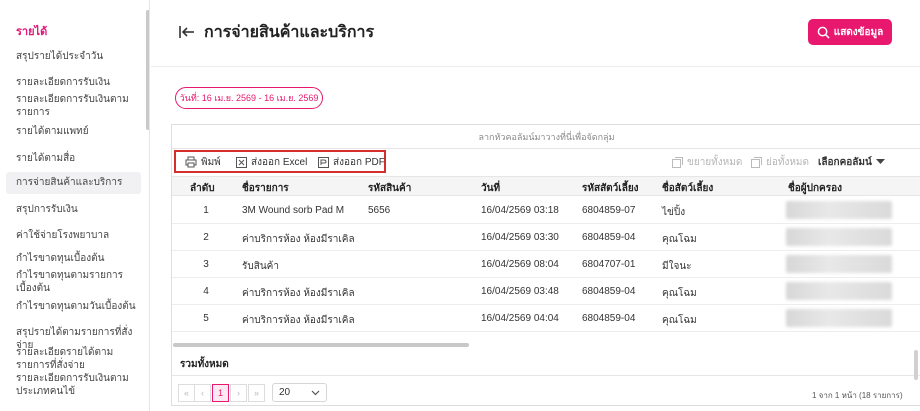 This screenshot has width=920, height=411. Describe the element at coordinates (359, 162) in the screenshot. I see `export-pdf-label: ส่งออก PDF` at that location.